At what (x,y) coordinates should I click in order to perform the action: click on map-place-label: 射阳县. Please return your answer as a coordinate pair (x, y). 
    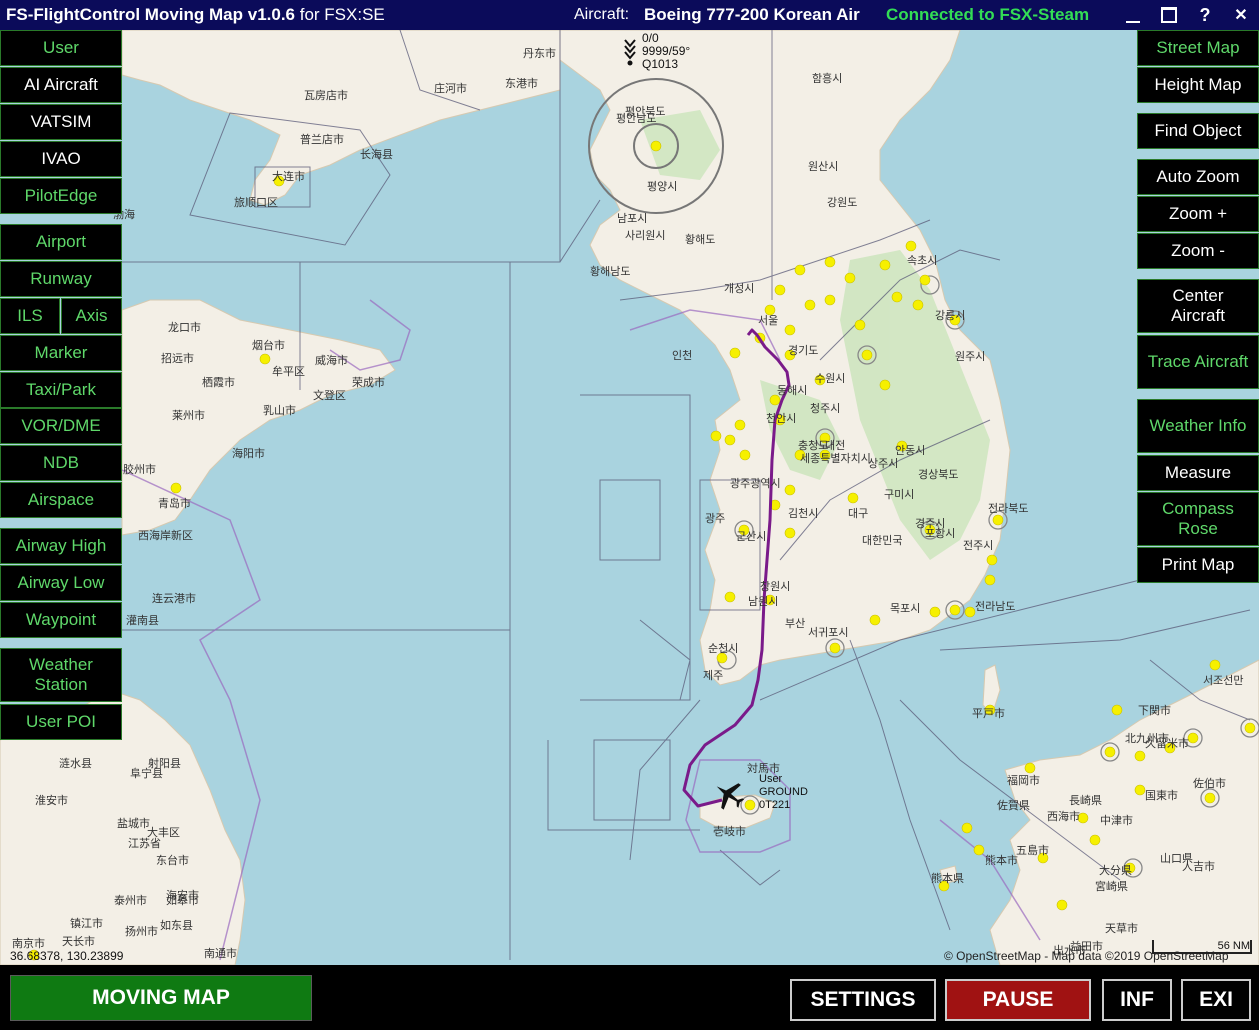
    Looking at the image, I should click on (164, 763).